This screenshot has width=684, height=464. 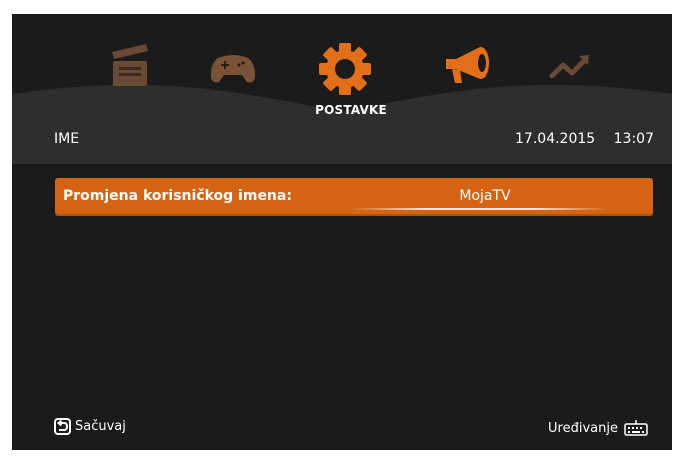 I want to click on keyboard-icon, so click(x=636, y=428).